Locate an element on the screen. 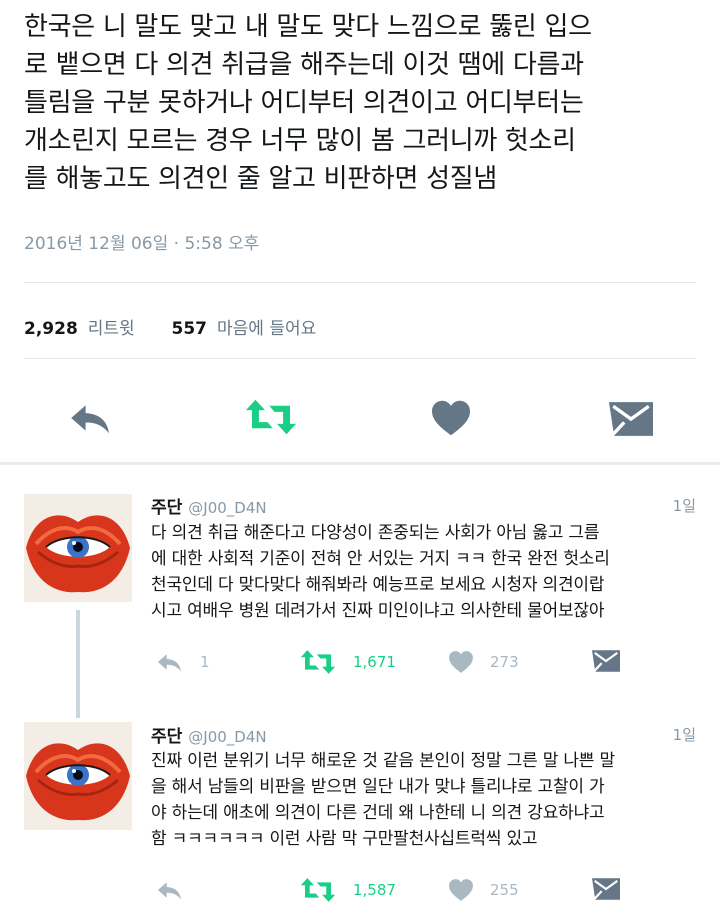 Image resolution: width=720 pixels, height=917 pixels. retweet-count: 1,587 is located at coordinates (374, 890).